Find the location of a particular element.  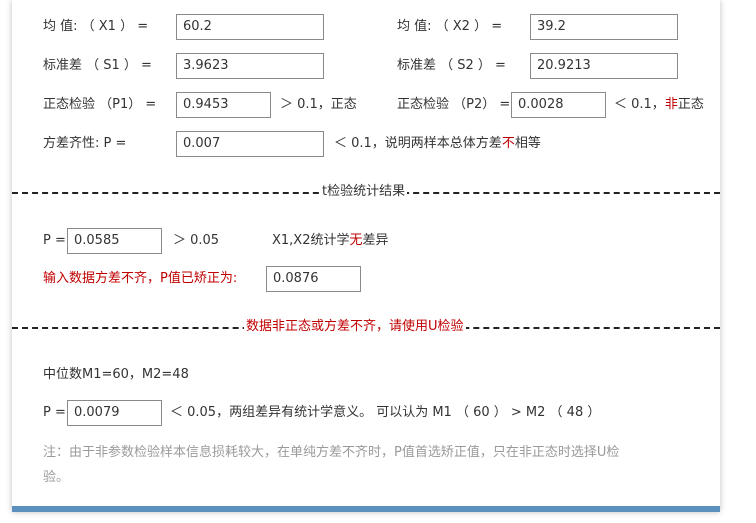

norm2-result-prefix: ＜ 0.1， is located at coordinates (639, 104).